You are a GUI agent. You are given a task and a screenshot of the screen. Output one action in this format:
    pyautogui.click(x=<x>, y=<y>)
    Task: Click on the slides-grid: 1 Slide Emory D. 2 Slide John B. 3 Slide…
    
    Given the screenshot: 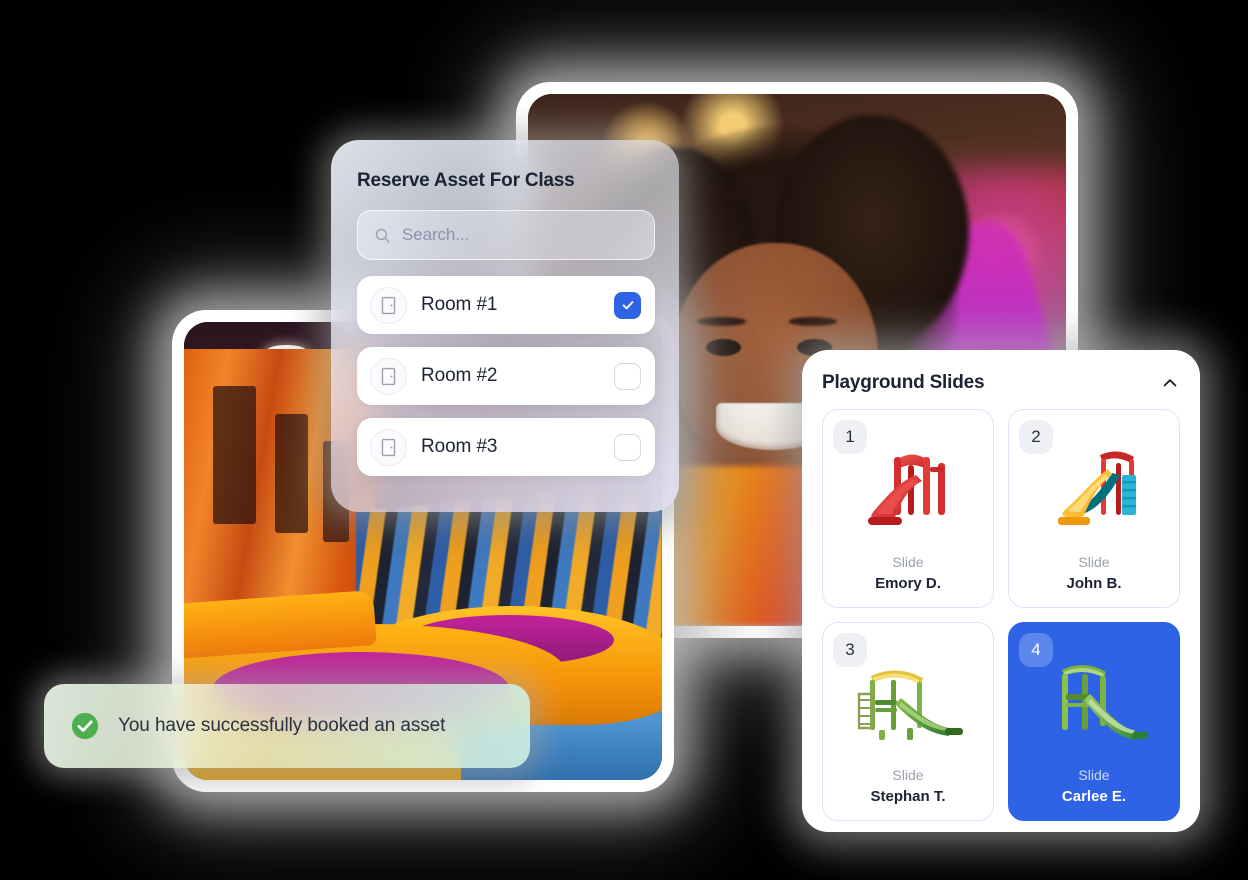 What is the action you would take?
    pyautogui.click(x=1001, y=615)
    